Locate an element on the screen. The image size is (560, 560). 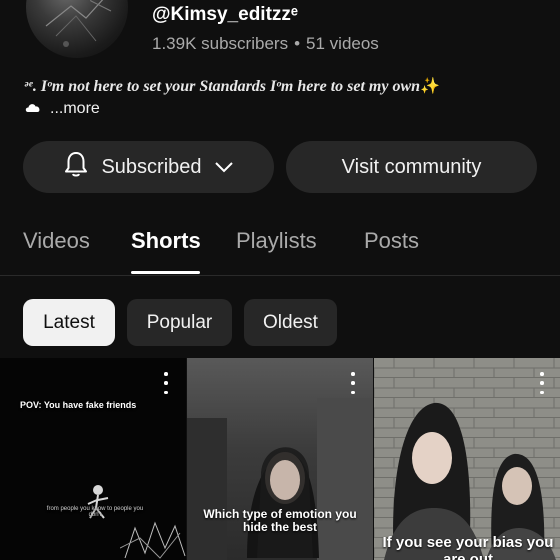
subscribed-button: Subscribed is located at coordinates (148, 167).